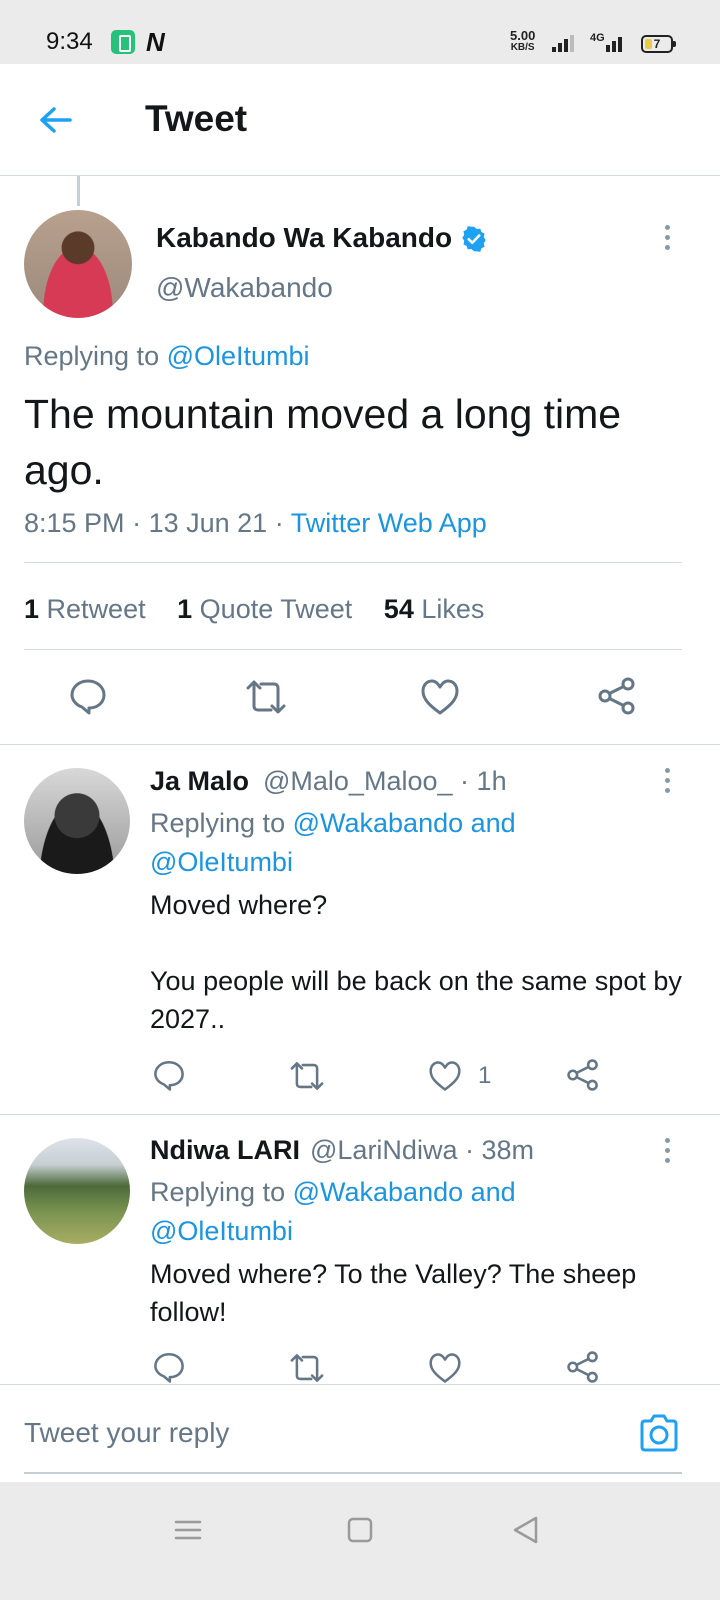 Image resolution: width=720 pixels, height=1600 pixels. I want to click on quote-tweets-stat: 1 Quote Tweet, so click(264, 609).